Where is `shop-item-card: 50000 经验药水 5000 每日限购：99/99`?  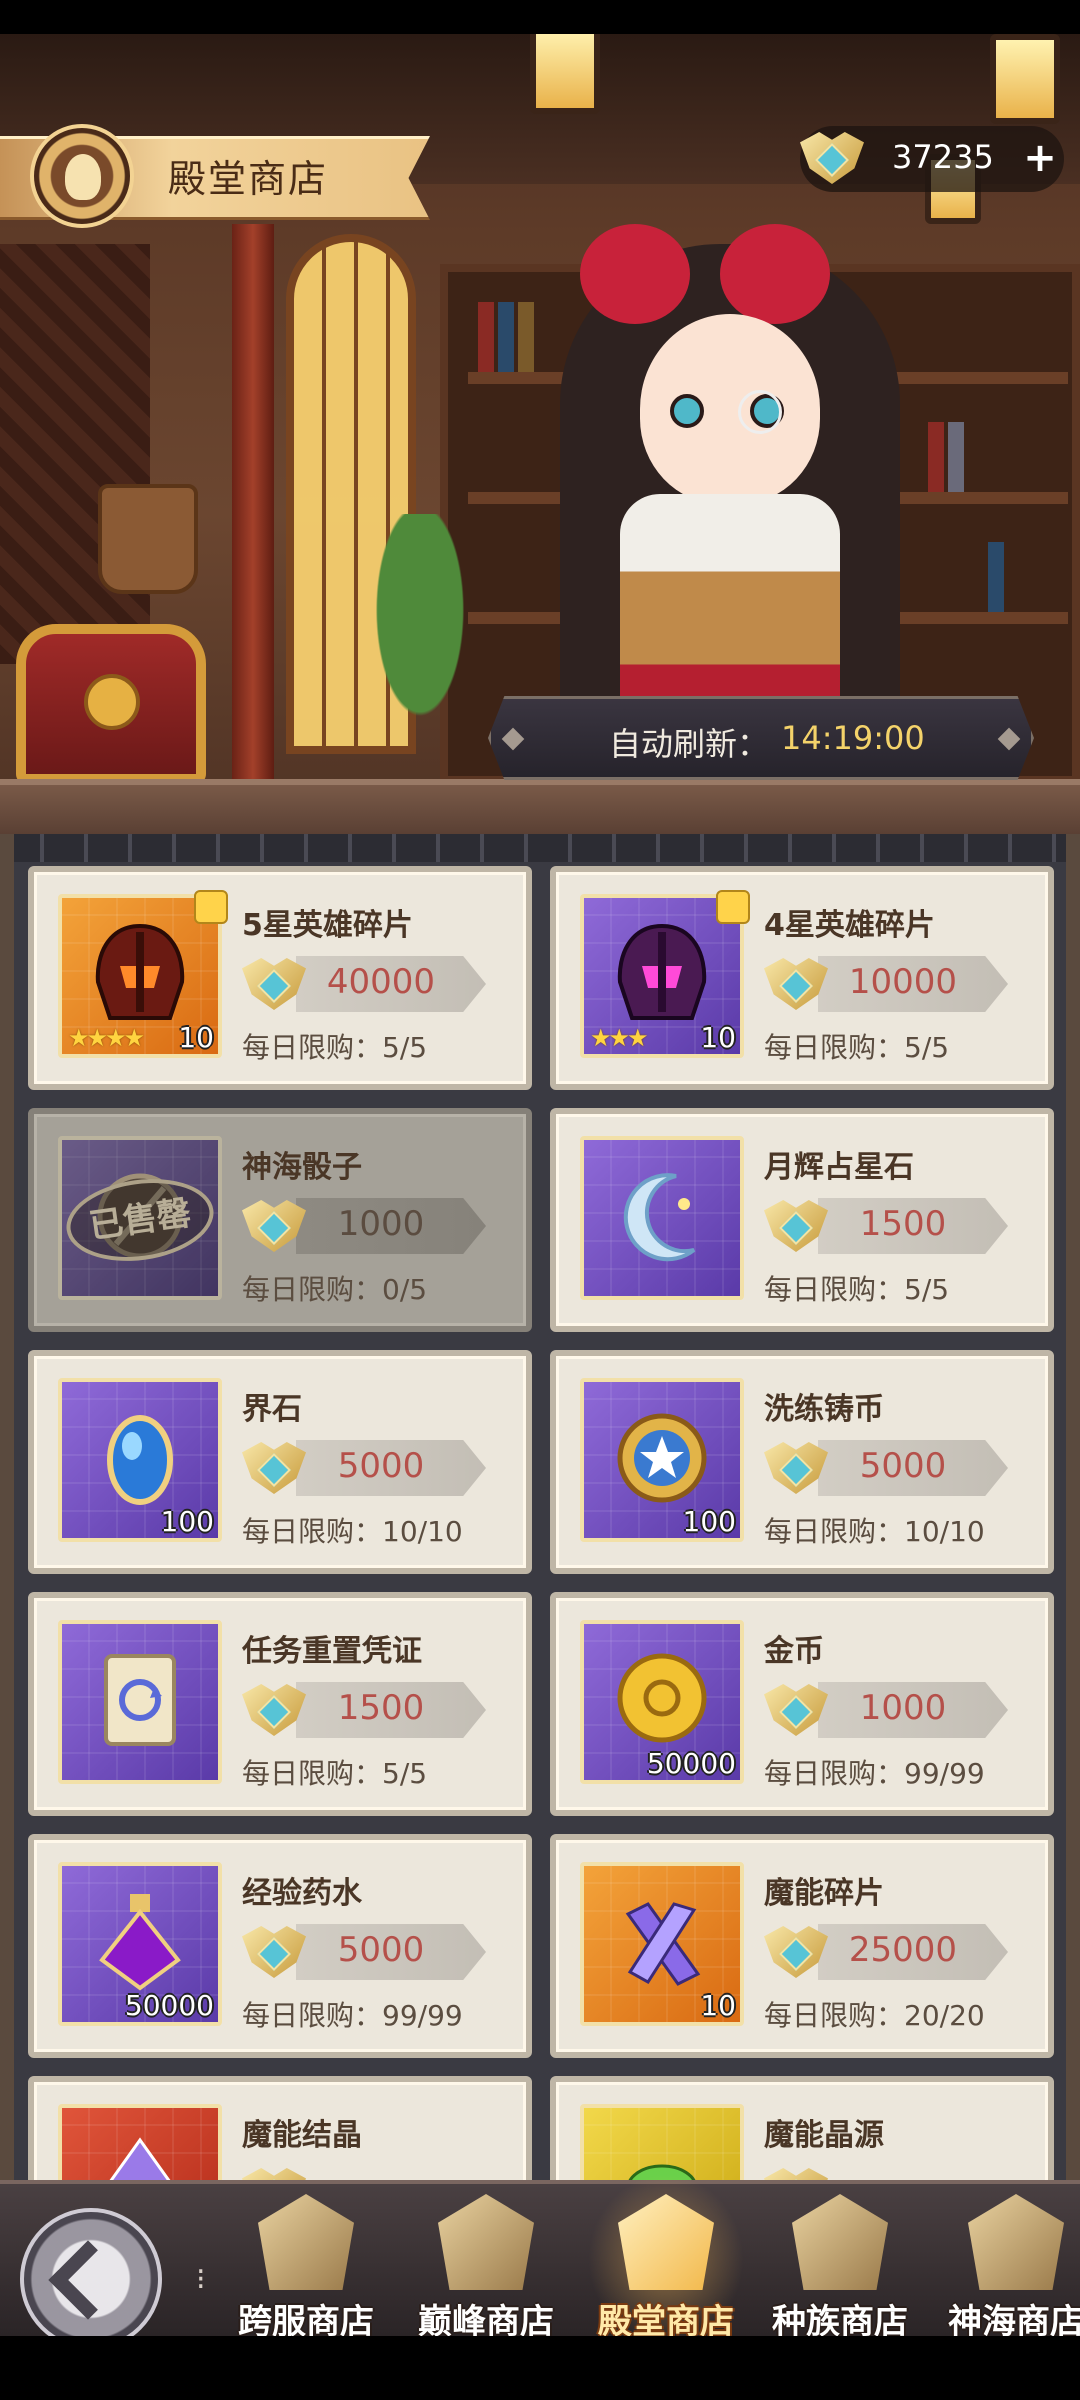 shop-item-card: 50000 经验药水 5000 每日限购：99/99 is located at coordinates (280, 1946).